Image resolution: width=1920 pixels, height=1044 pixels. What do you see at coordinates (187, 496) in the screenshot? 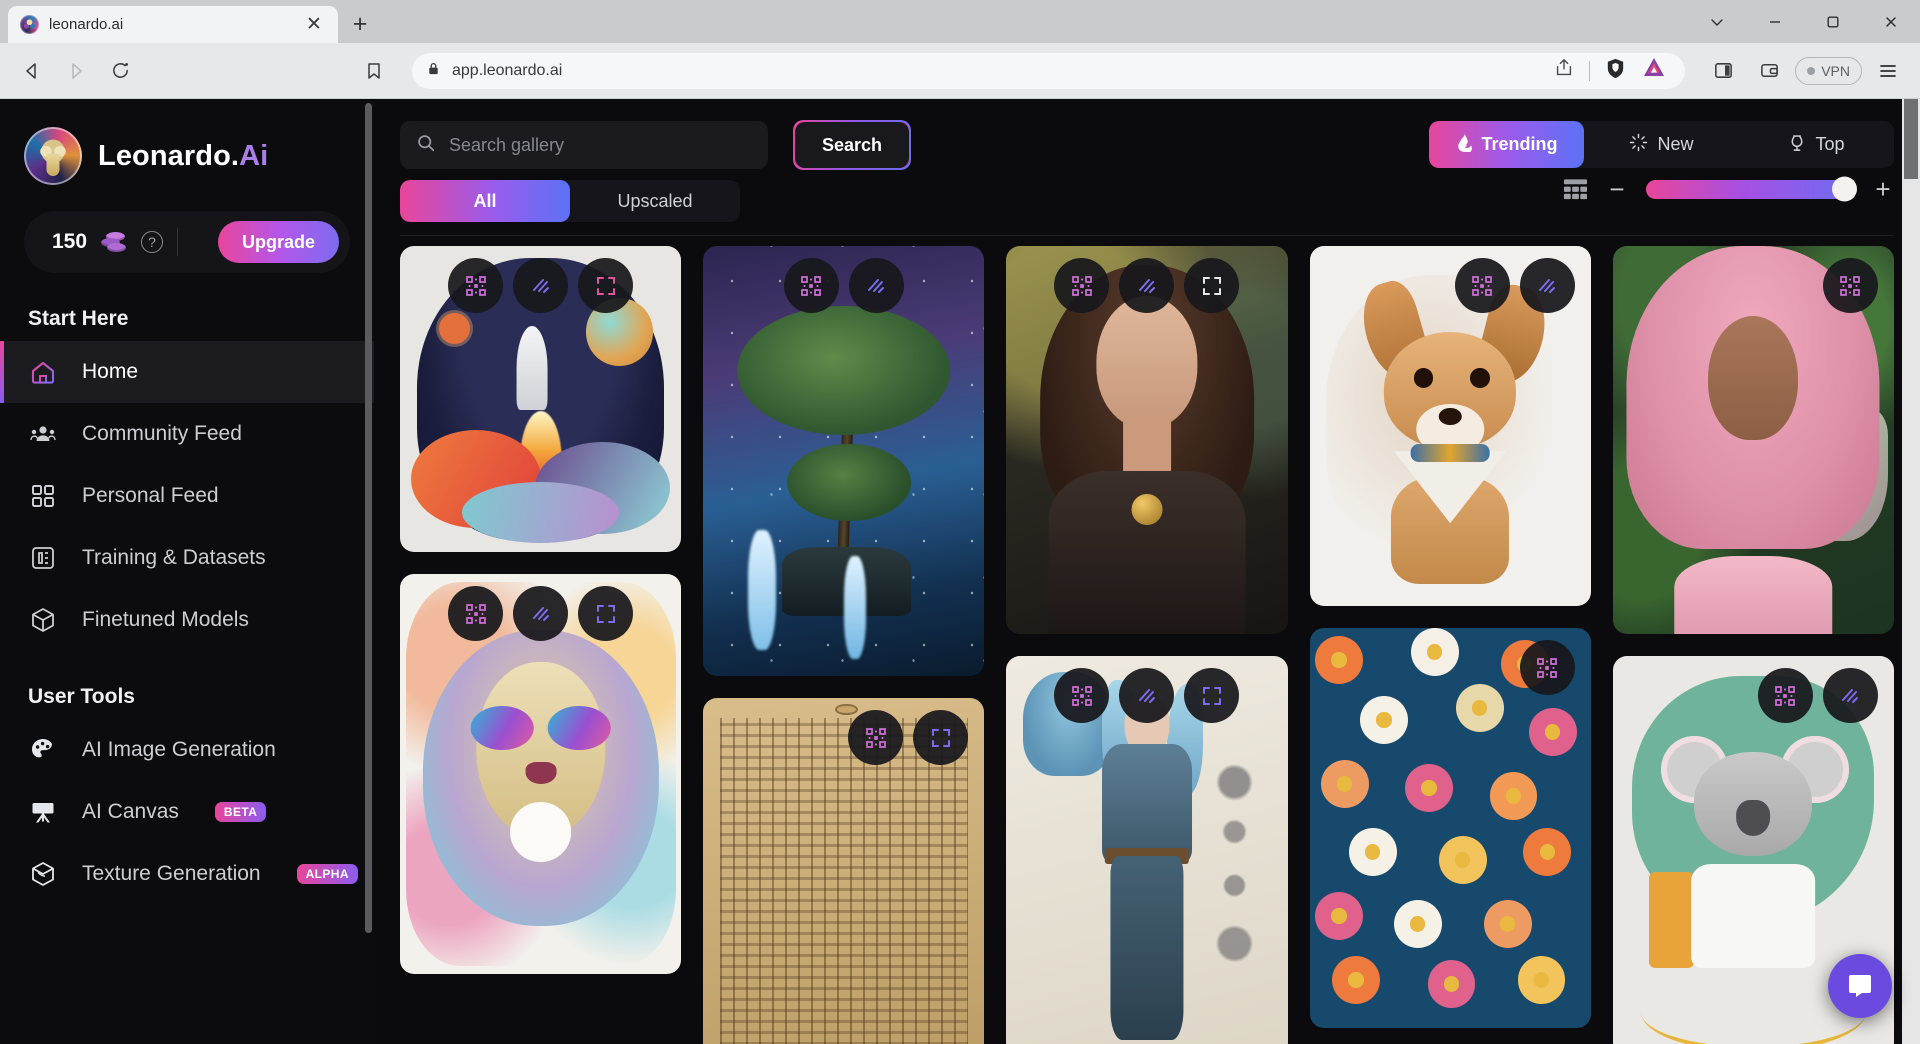
I see `sidebar-item-personal-feed: Personal Feed` at bounding box center [187, 496].